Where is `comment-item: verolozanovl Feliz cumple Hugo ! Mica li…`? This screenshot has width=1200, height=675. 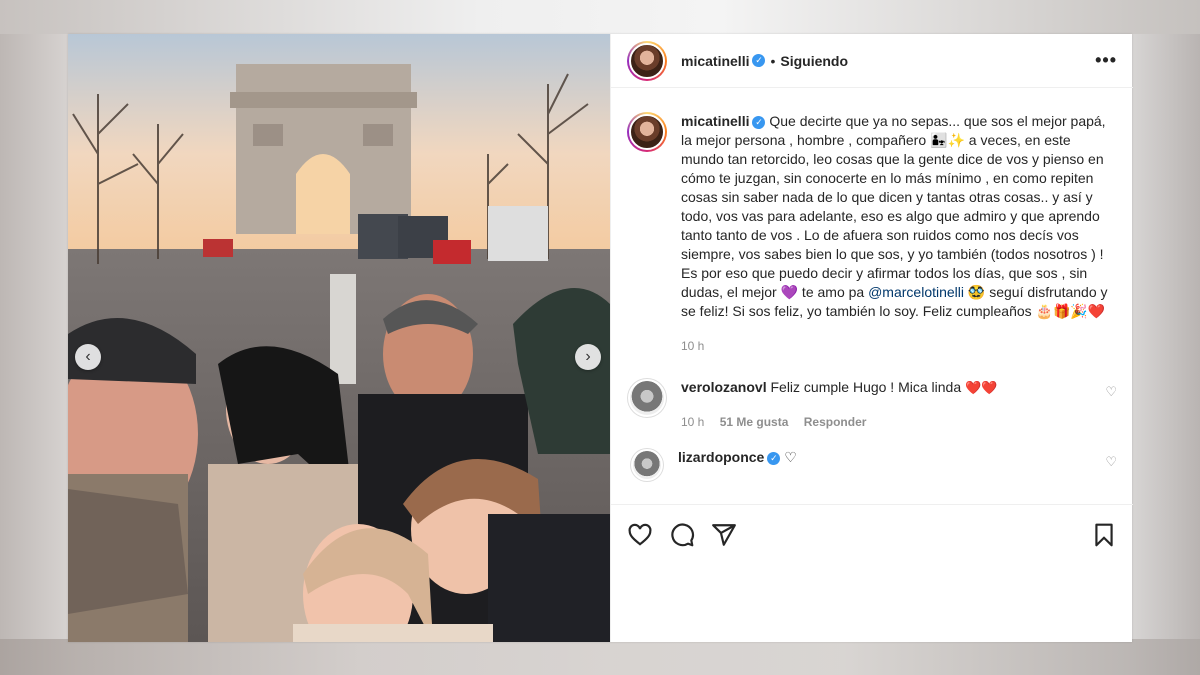
comment-item: verolozanovl Feliz cumple Hugo ! Mica li… is located at coordinates (872, 405).